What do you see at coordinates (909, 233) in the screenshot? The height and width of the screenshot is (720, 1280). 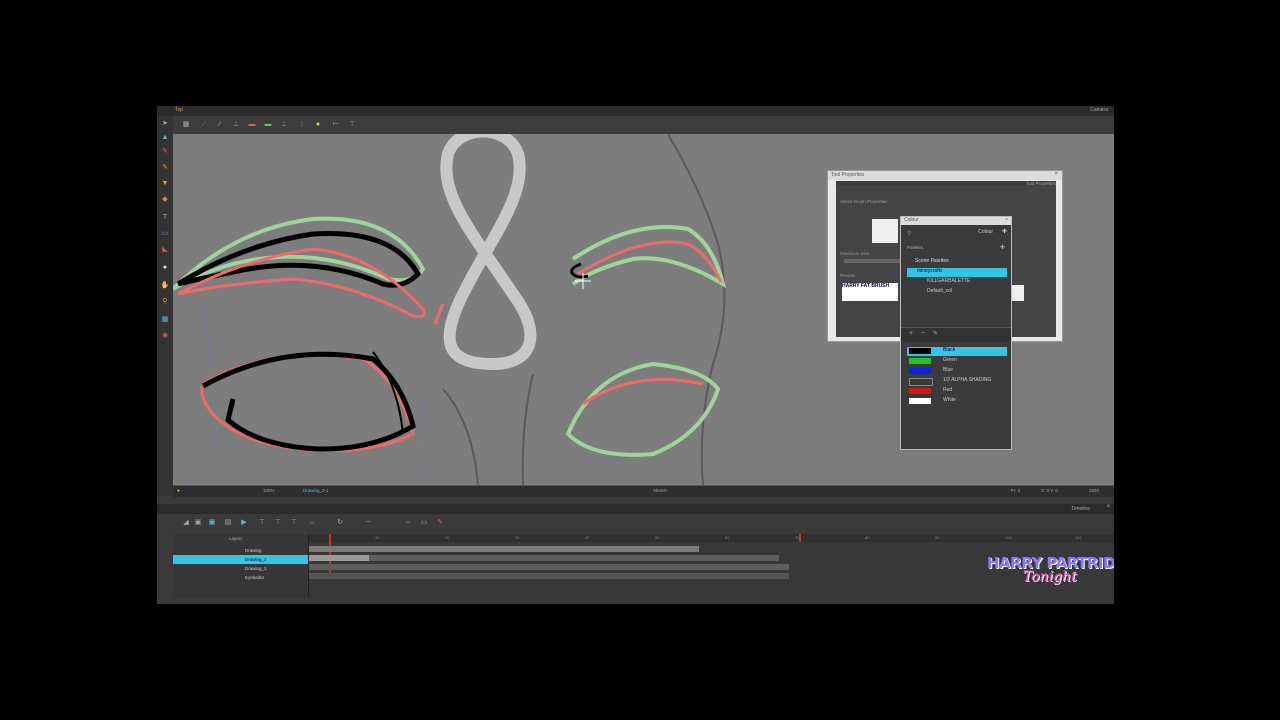 I see `search-icon: ⚲` at bounding box center [909, 233].